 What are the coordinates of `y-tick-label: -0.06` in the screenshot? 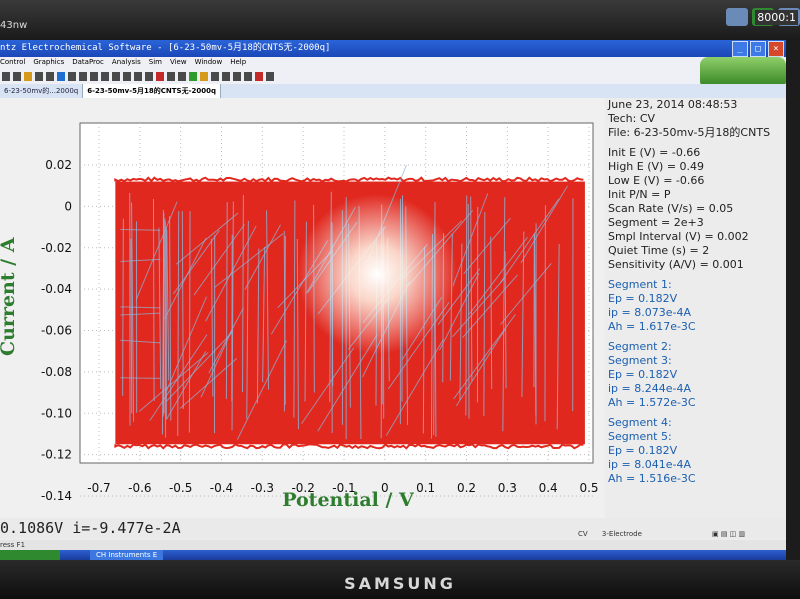 It's located at (56, 331).